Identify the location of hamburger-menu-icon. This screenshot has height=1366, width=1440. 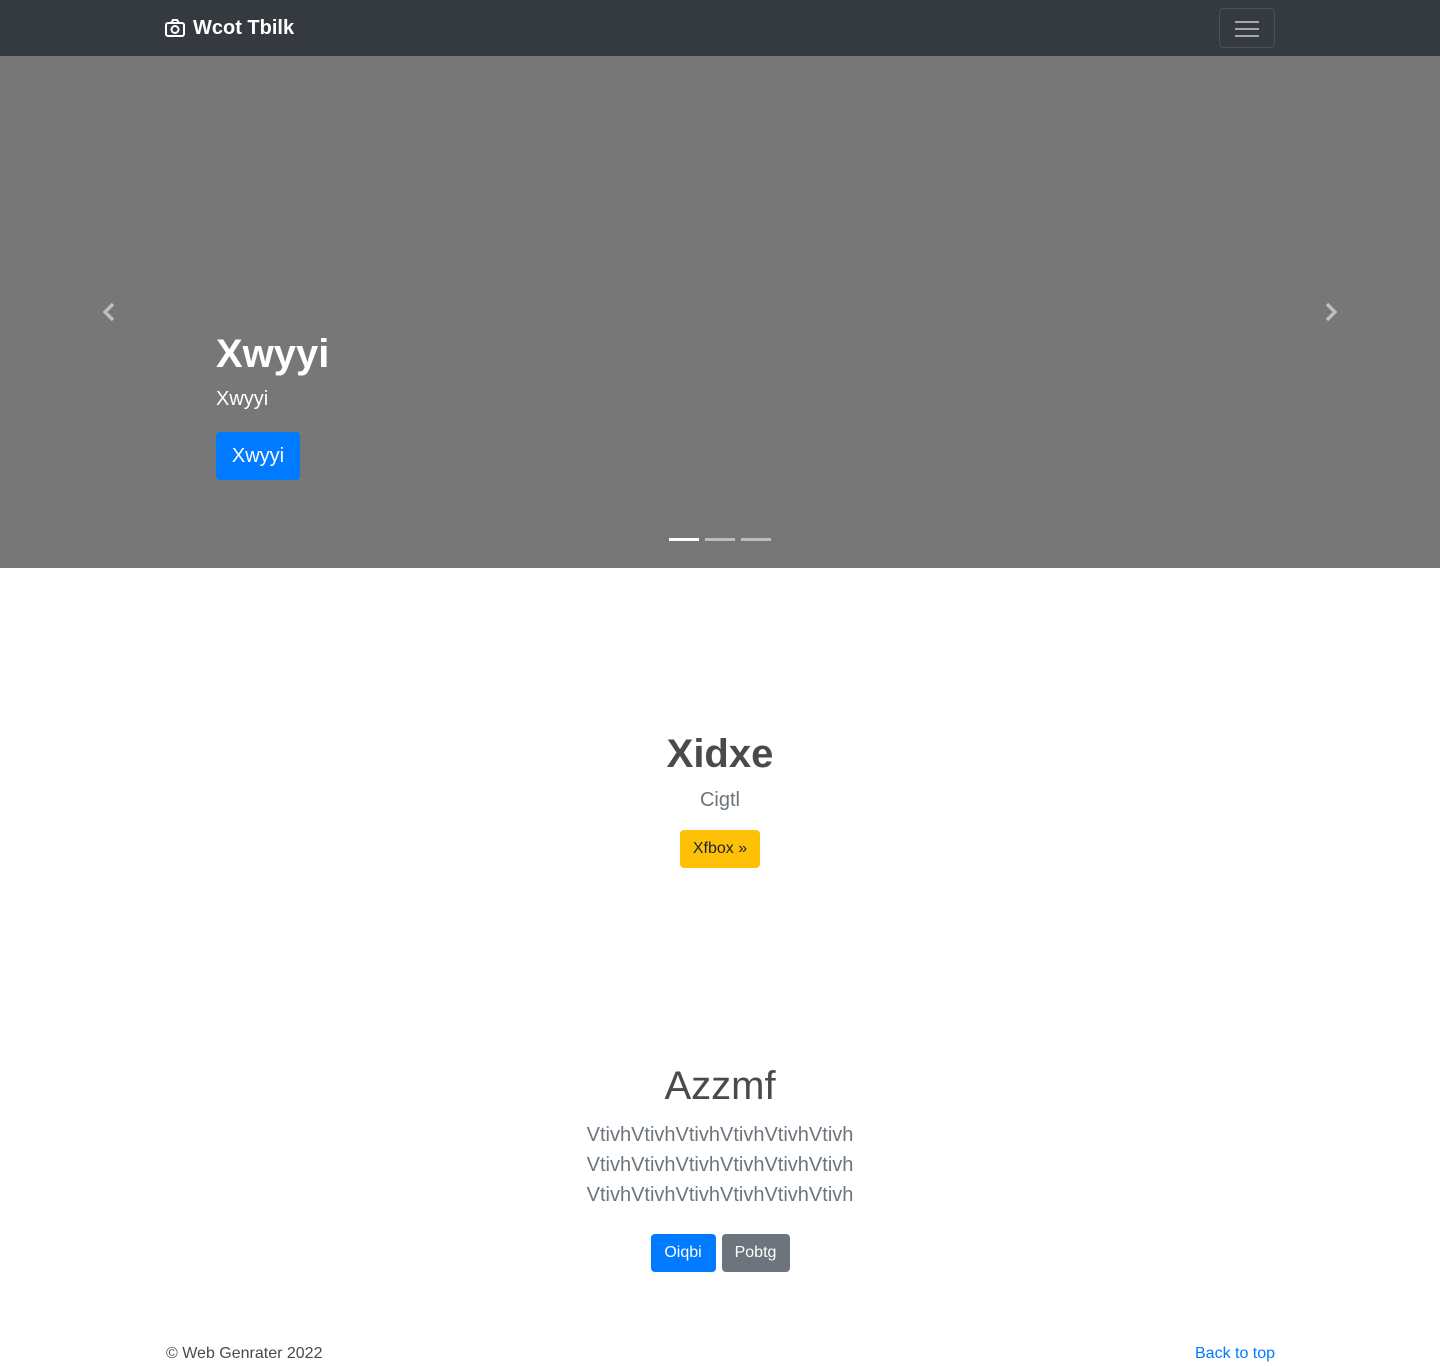
(1247, 22).